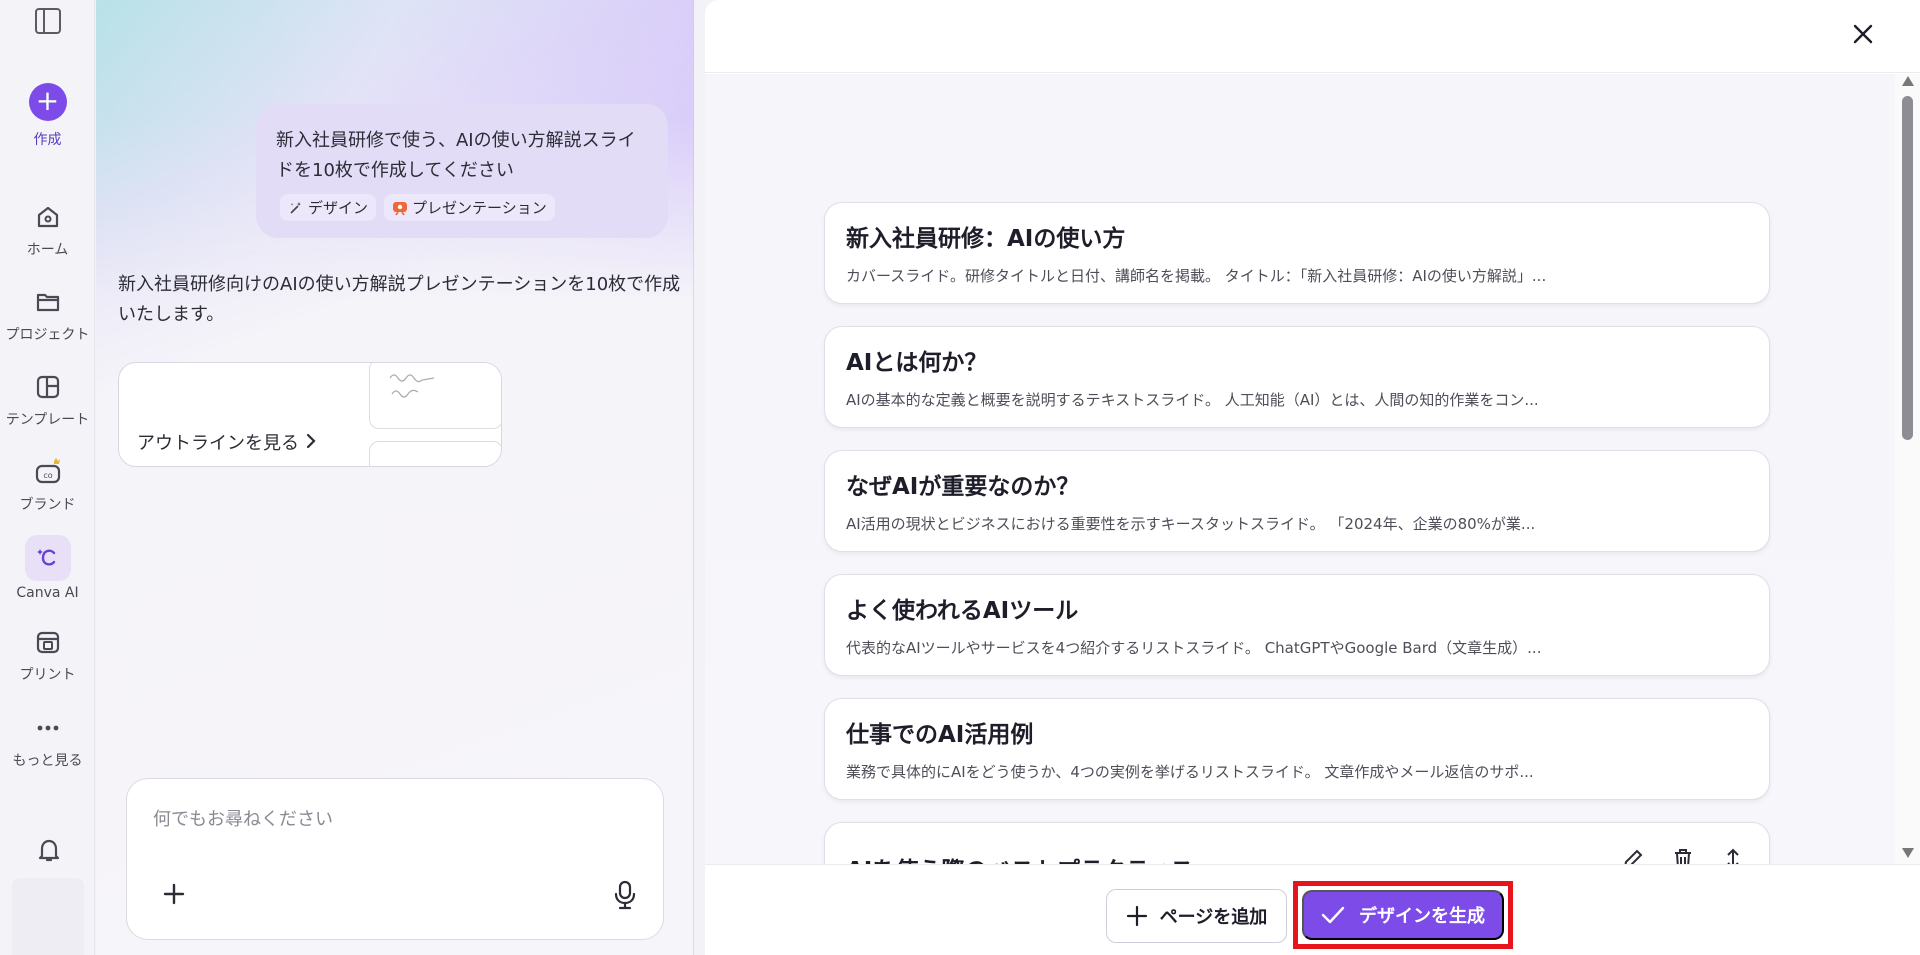 The height and width of the screenshot is (955, 1920). What do you see at coordinates (295, 207) in the screenshot?
I see `magic-wand-icon` at bounding box center [295, 207].